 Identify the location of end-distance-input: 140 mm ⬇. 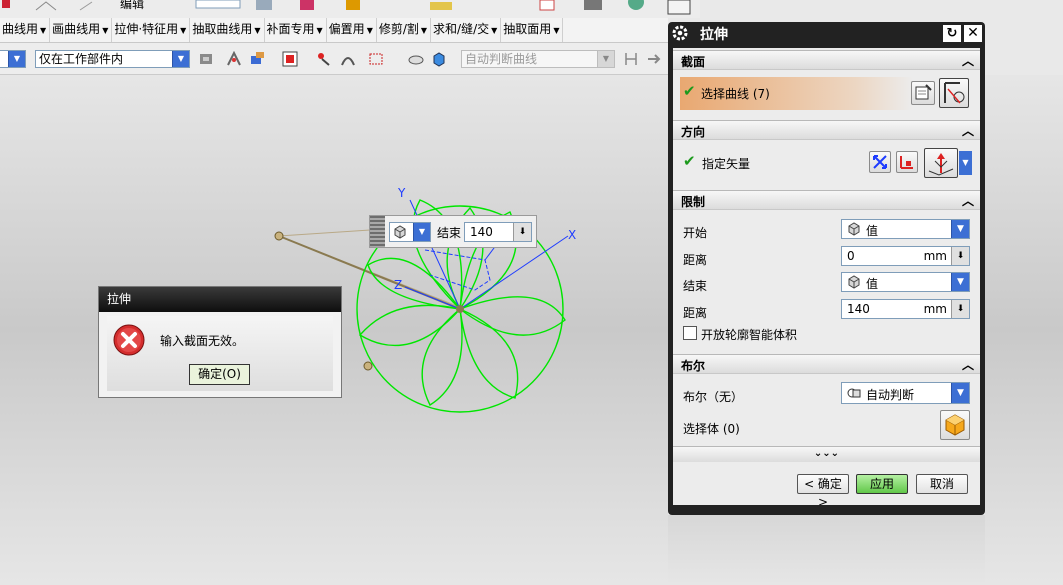
(905, 309).